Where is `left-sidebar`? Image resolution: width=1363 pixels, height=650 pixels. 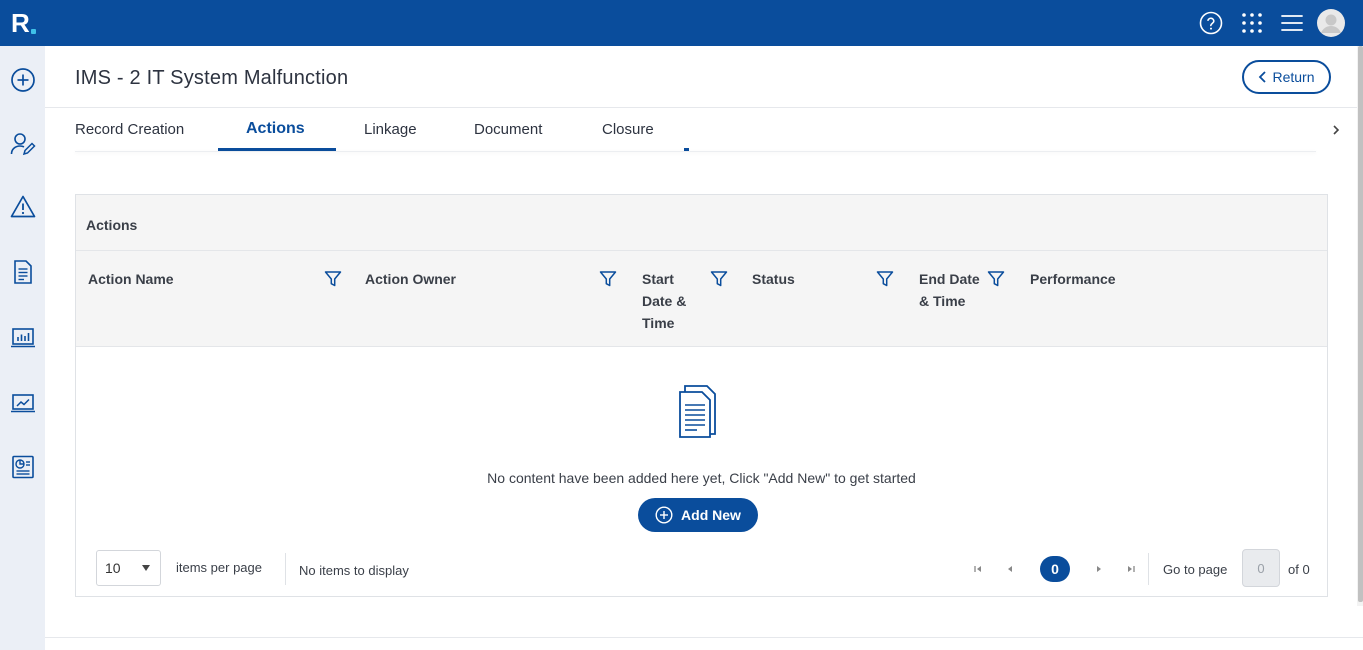 left-sidebar is located at coordinates (22, 348).